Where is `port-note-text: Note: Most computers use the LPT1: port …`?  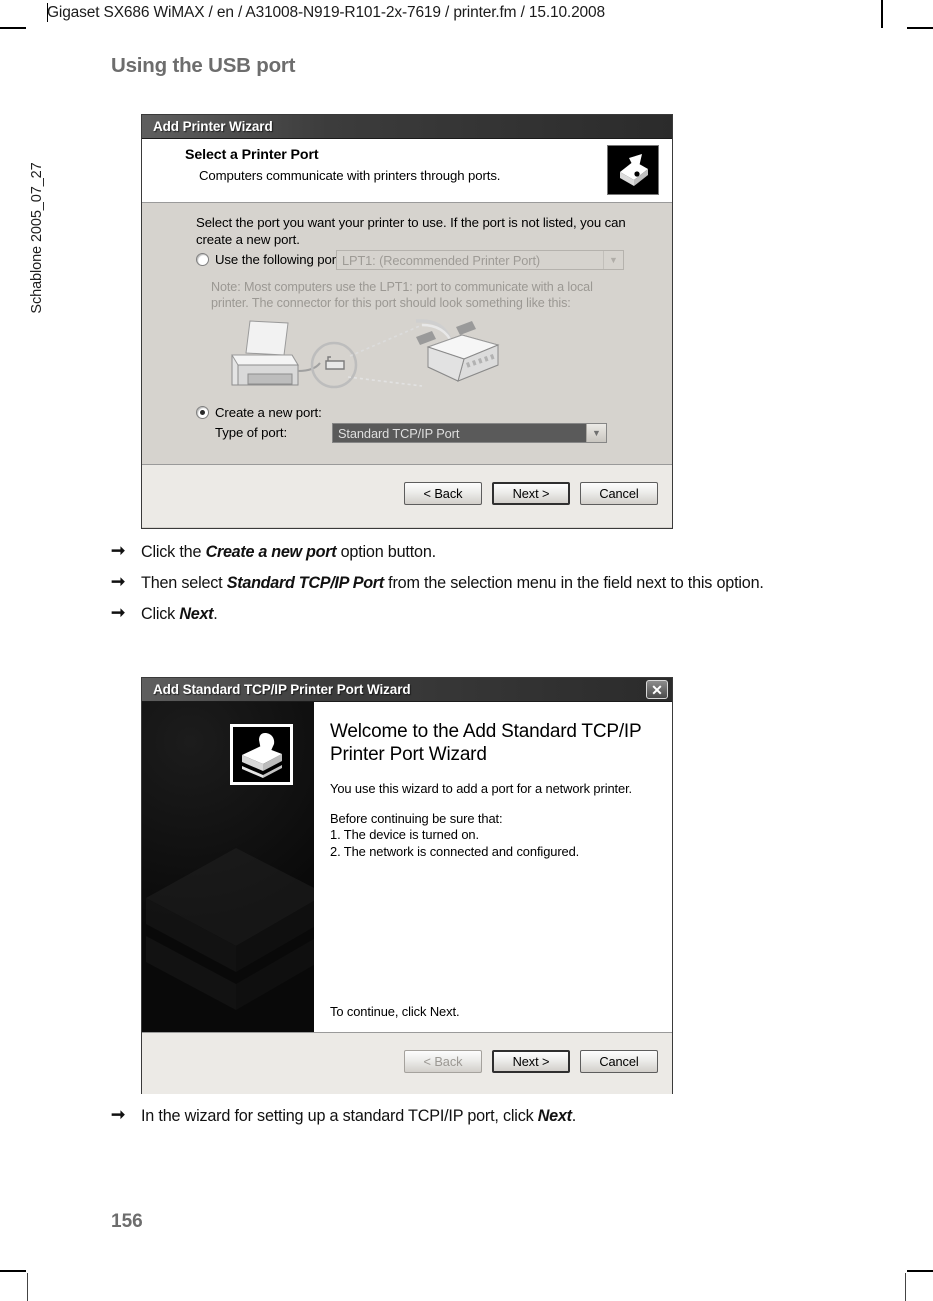
port-note-text: Note: Most computers use the LPT1: port … is located at coordinates (402, 295).